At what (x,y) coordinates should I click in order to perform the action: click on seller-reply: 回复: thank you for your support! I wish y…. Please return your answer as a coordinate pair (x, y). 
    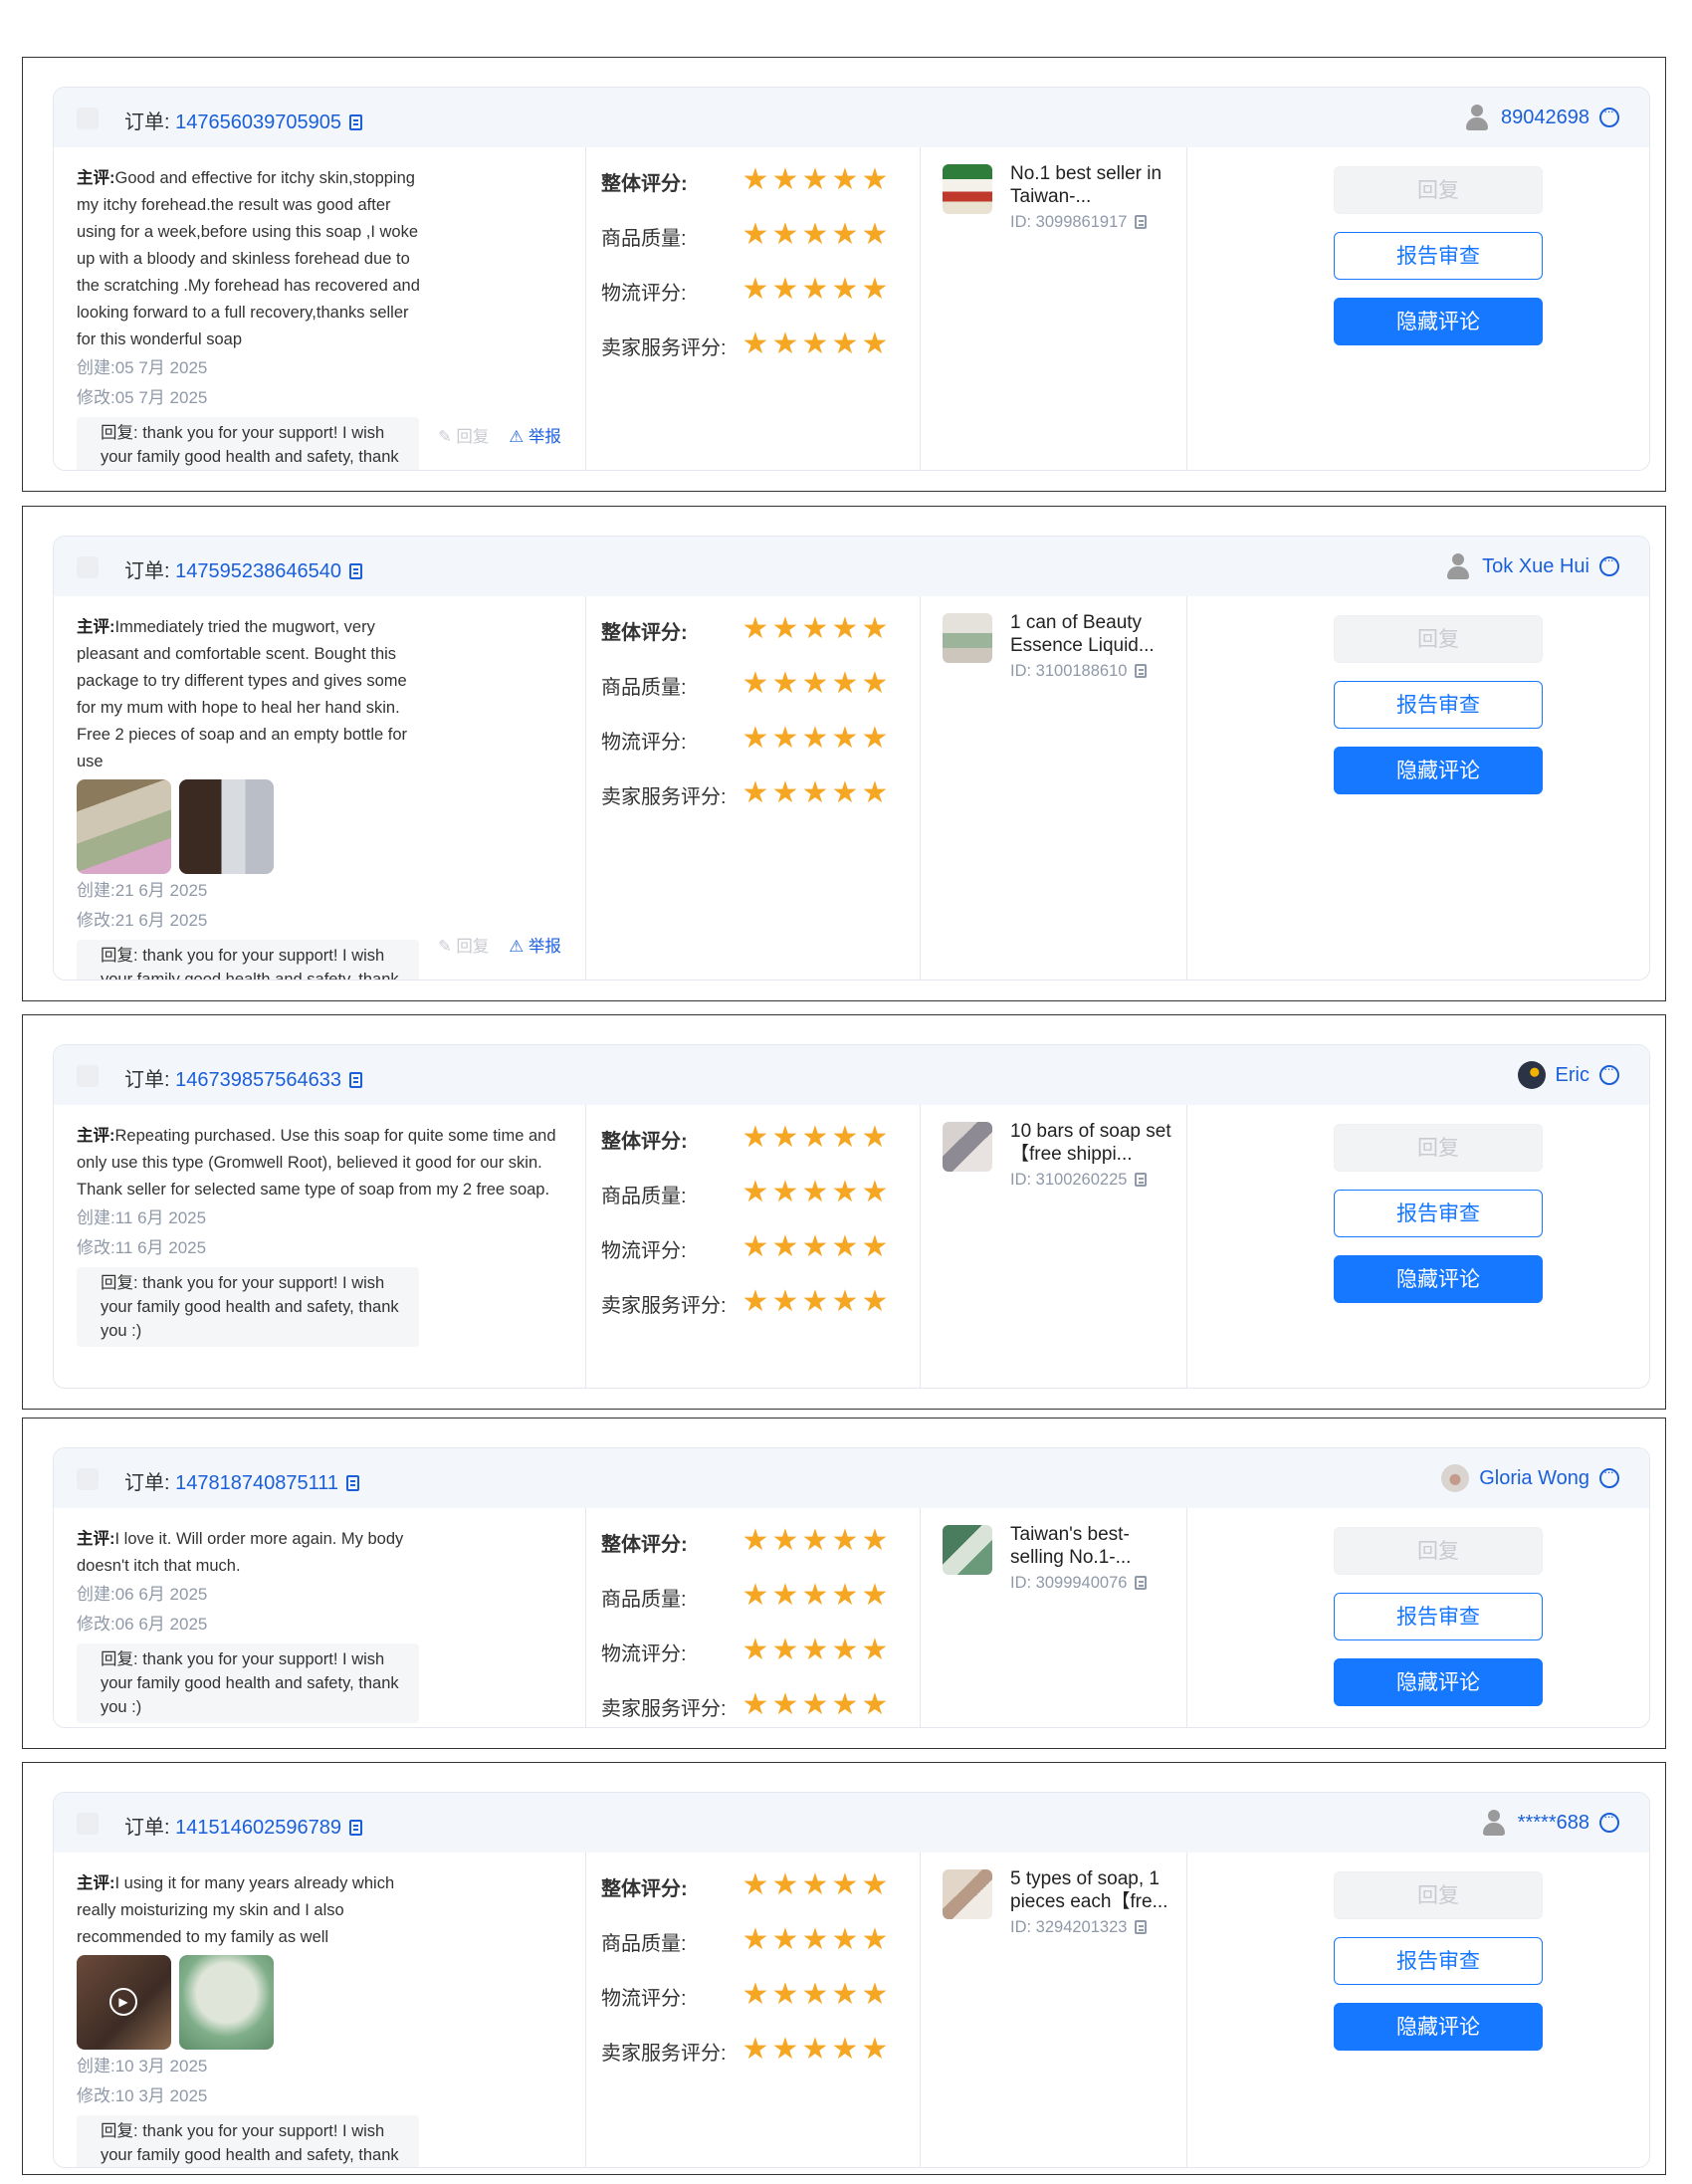
    Looking at the image, I should click on (248, 1307).